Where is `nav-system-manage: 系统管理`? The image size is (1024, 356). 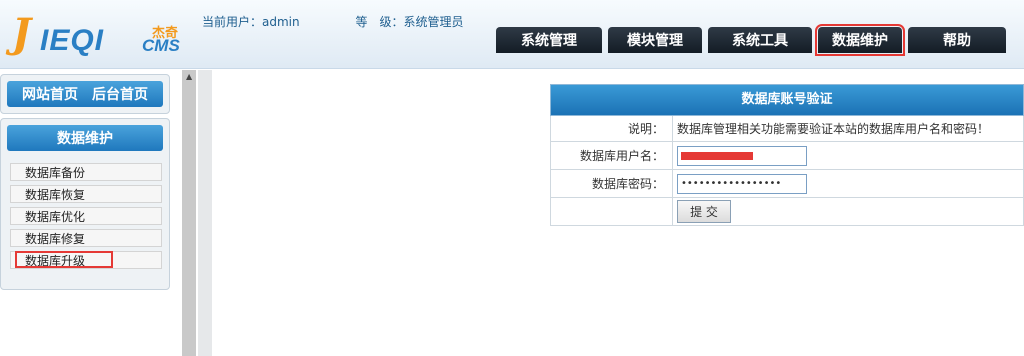 nav-system-manage: 系统管理 is located at coordinates (549, 40).